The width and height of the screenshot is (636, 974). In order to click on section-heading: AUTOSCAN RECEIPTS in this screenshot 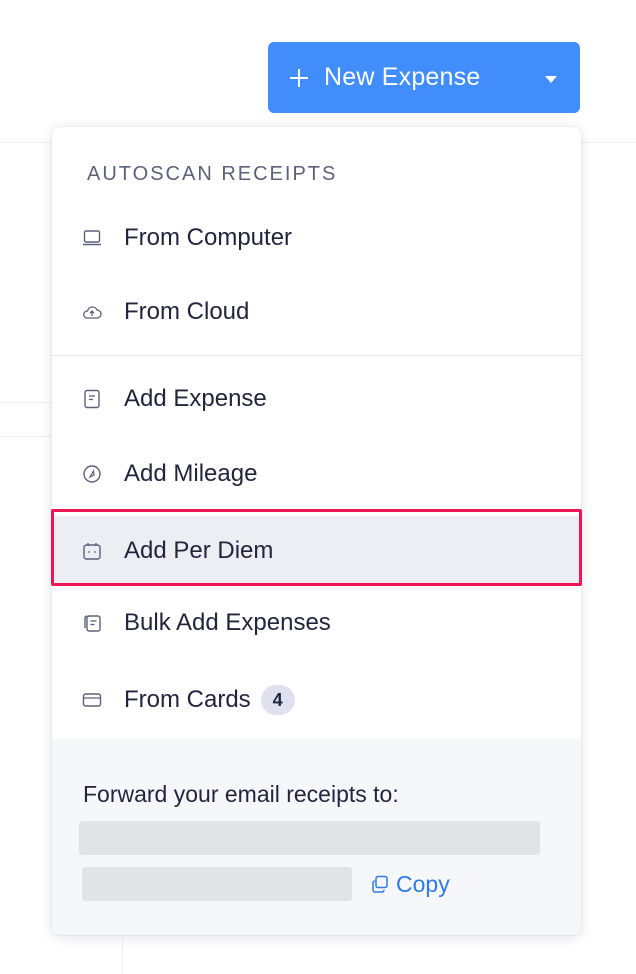, I will do `click(212, 174)`.